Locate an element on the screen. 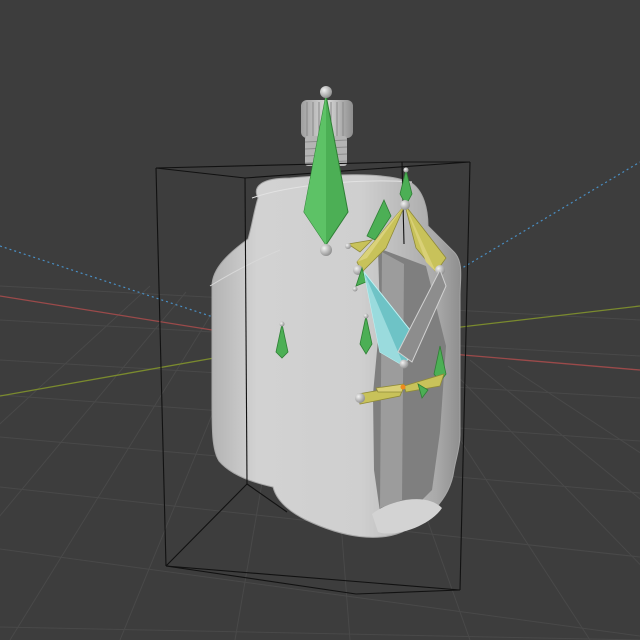 This screenshot has height=640, width=640. bone-selected-tail-joint is located at coordinates (404, 364).